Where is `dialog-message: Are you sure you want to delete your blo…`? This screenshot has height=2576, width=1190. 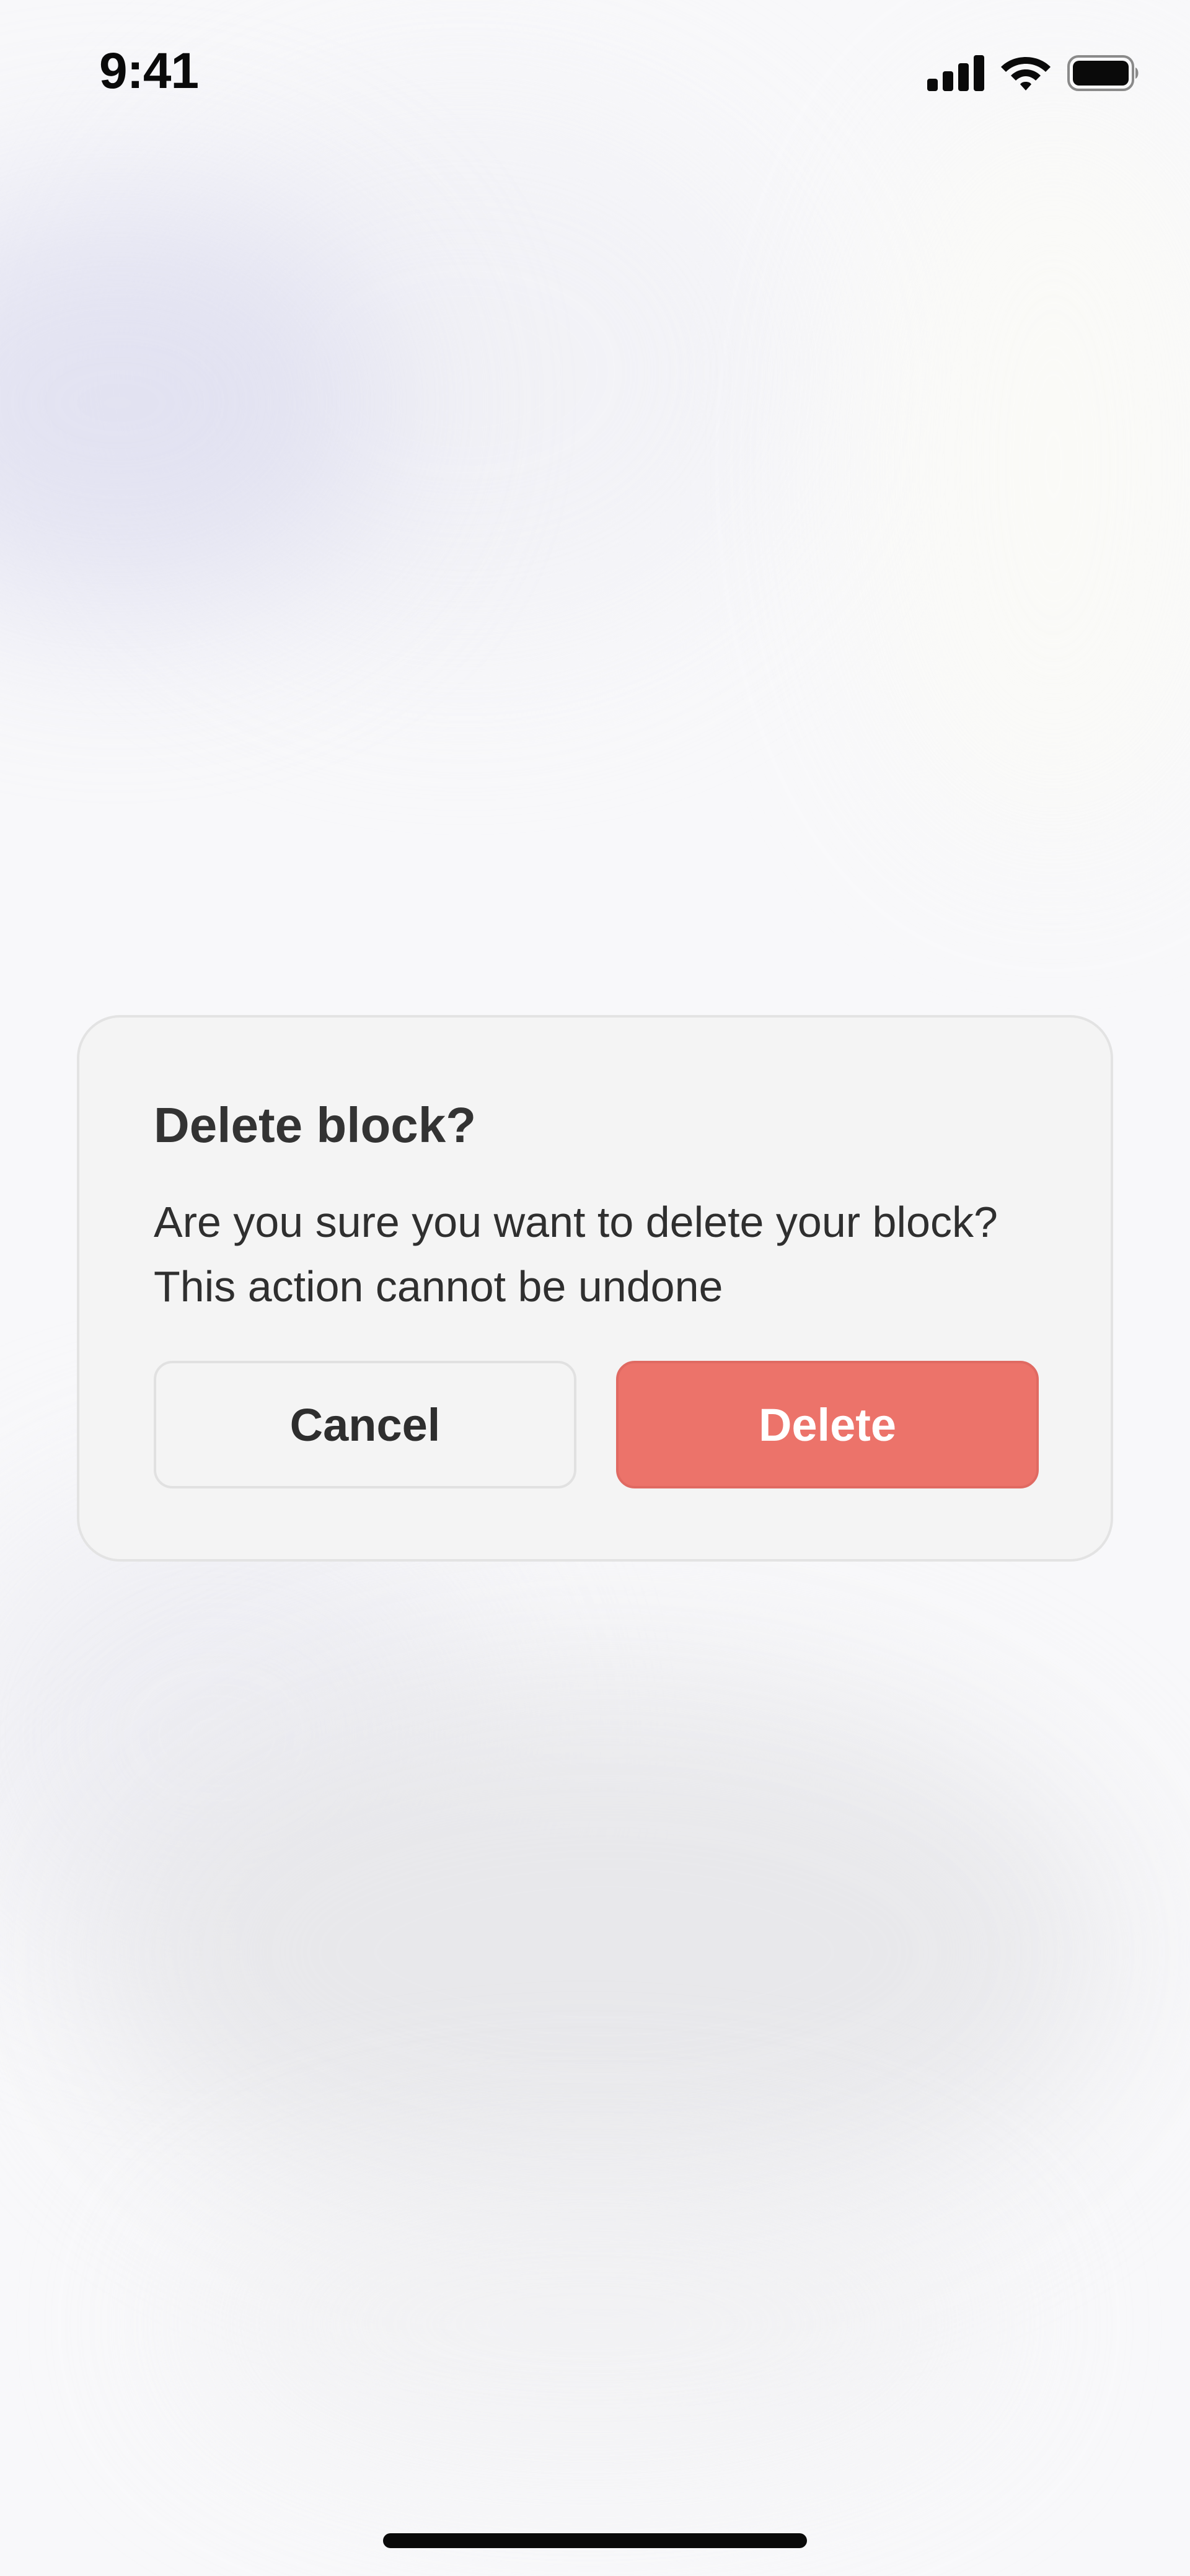 dialog-message: Are you sure you want to delete your blo… is located at coordinates (576, 1254).